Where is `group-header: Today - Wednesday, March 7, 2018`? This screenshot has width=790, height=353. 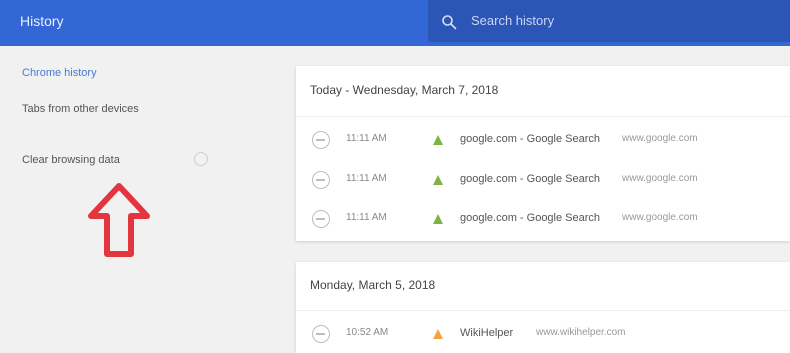
group-header: Today - Wednesday, March 7, 2018 is located at coordinates (404, 90).